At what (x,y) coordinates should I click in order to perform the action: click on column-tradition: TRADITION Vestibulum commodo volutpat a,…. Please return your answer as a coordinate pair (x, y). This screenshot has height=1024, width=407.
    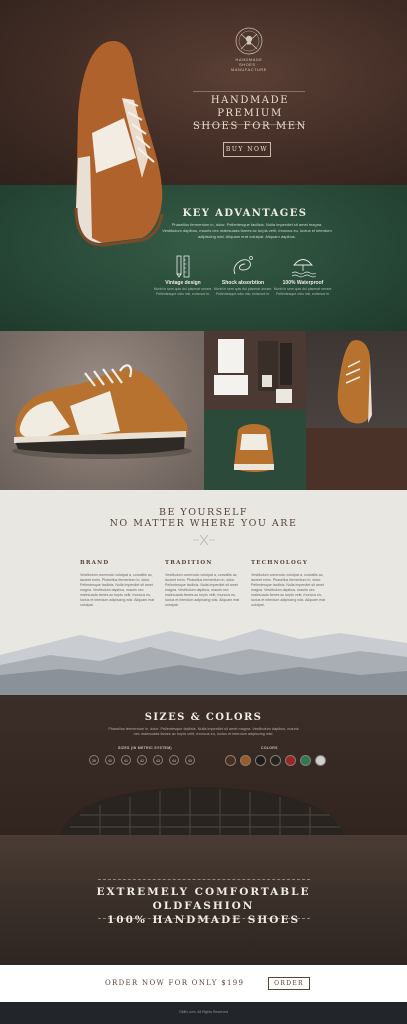
    Looking at the image, I should click on (205, 584).